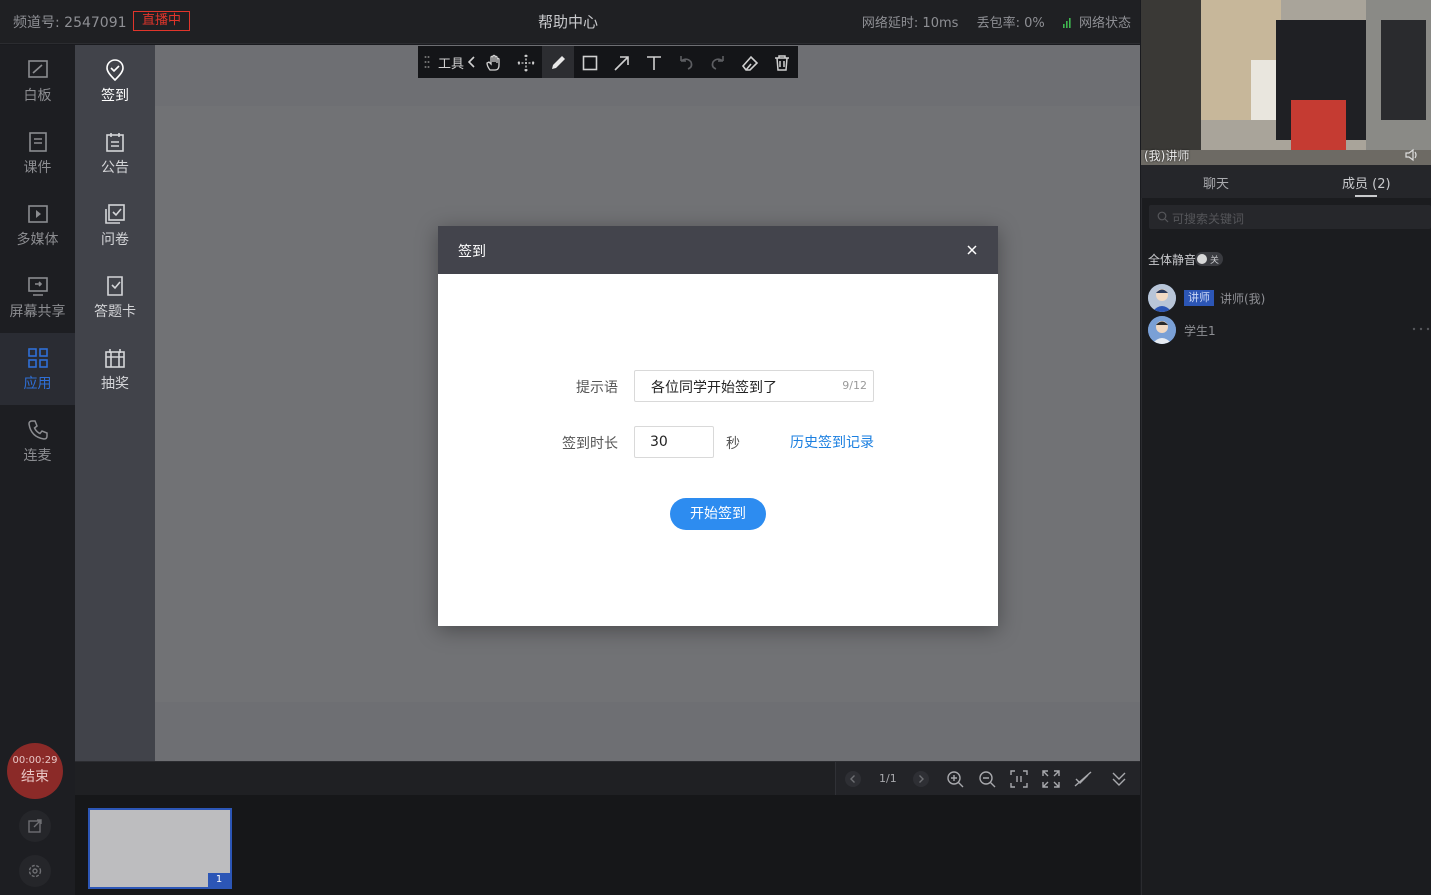  Describe the element at coordinates (782, 63) in the screenshot. I see `trash-icon` at that location.